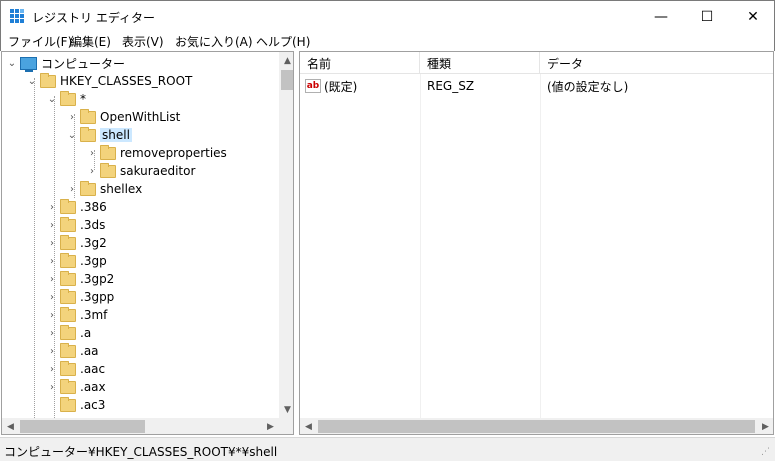 The height and width of the screenshot is (461, 775). Describe the element at coordinates (83, 63) in the screenshot. I see `tree-item-label: コンピューター` at that location.